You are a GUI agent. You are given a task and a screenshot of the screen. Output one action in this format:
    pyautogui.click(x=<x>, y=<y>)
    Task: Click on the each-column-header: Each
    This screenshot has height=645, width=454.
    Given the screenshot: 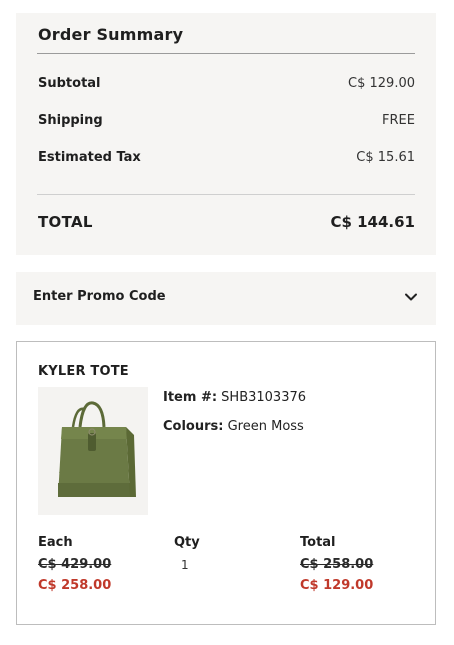 What is the action you would take?
    pyautogui.click(x=55, y=542)
    